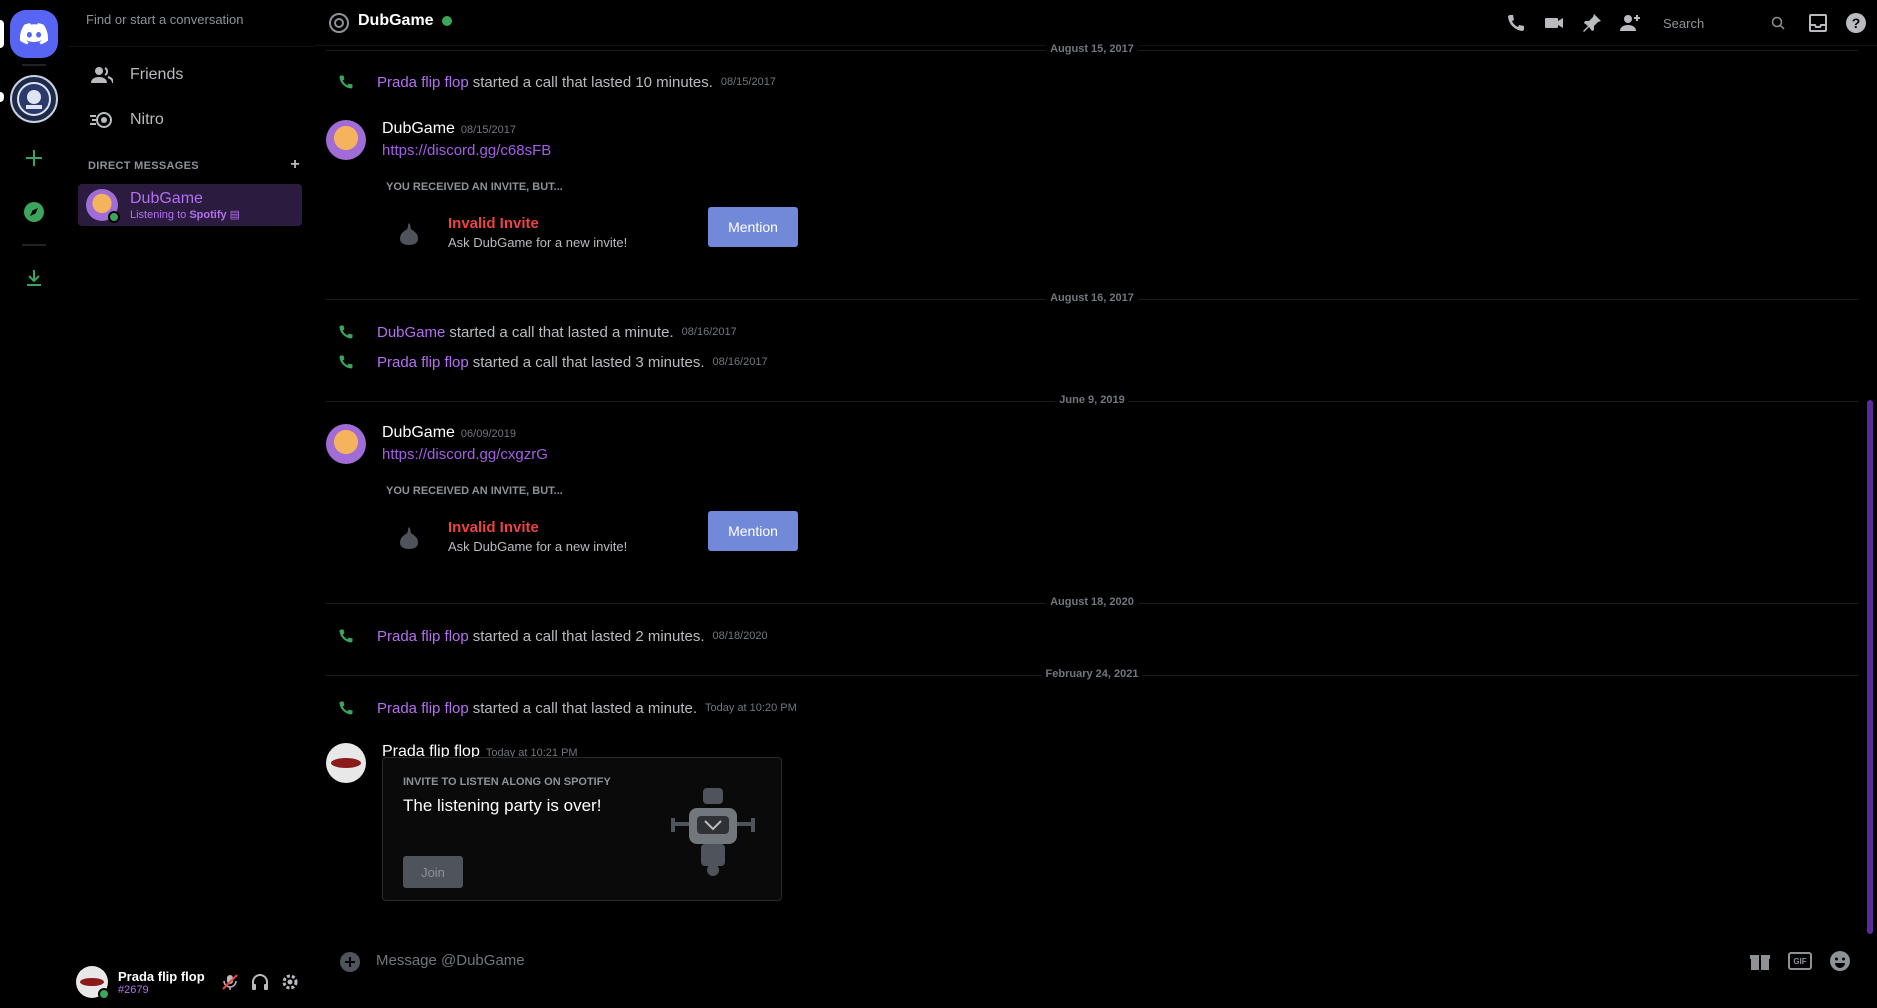 This screenshot has height=1008, width=1877. I want to click on invite-link: https://discord.gg/c68sFB, so click(466, 150).